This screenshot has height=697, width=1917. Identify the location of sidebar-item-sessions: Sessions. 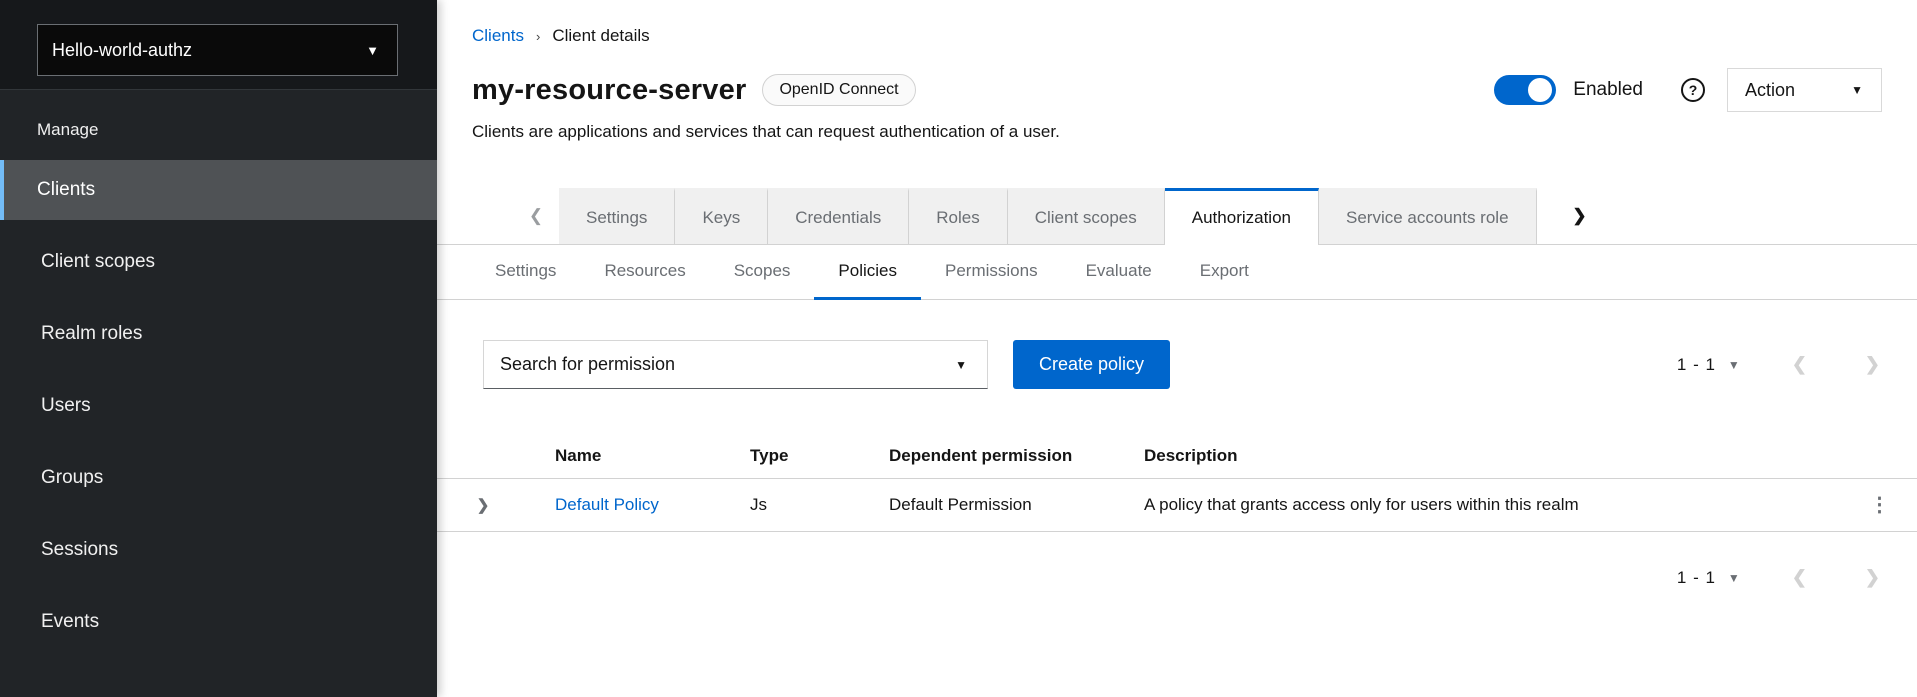
(218, 550).